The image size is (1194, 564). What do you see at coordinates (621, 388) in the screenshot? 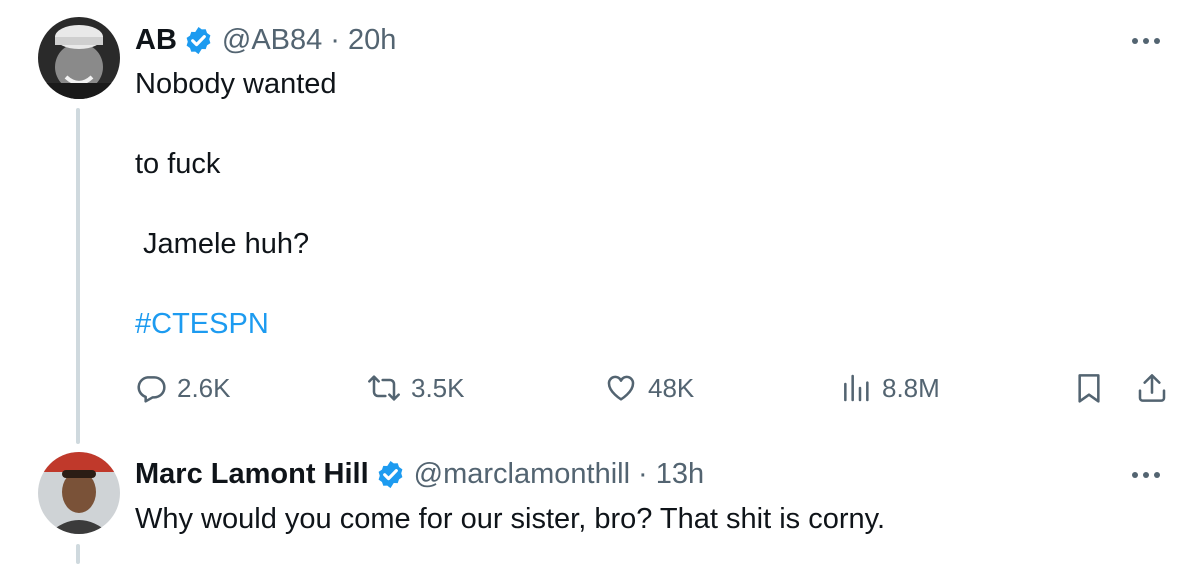
I see `heart-icon` at bounding box center [621, 388].